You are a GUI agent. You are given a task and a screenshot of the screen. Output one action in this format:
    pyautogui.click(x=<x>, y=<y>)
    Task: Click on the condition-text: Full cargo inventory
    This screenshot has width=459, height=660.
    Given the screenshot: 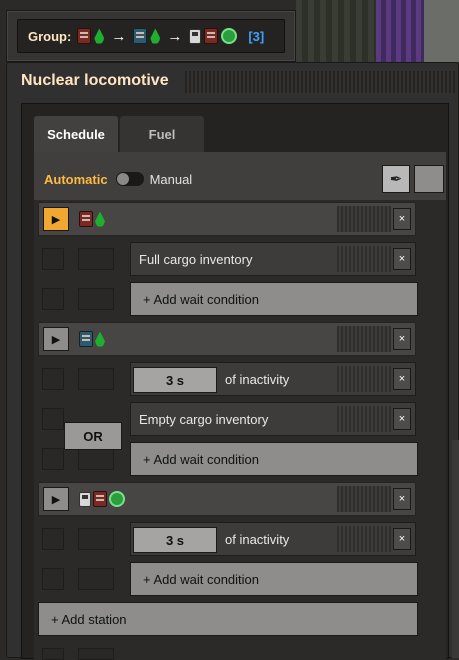 What is the action you would take?
    pyautogui.click(x=196, y=259)
    